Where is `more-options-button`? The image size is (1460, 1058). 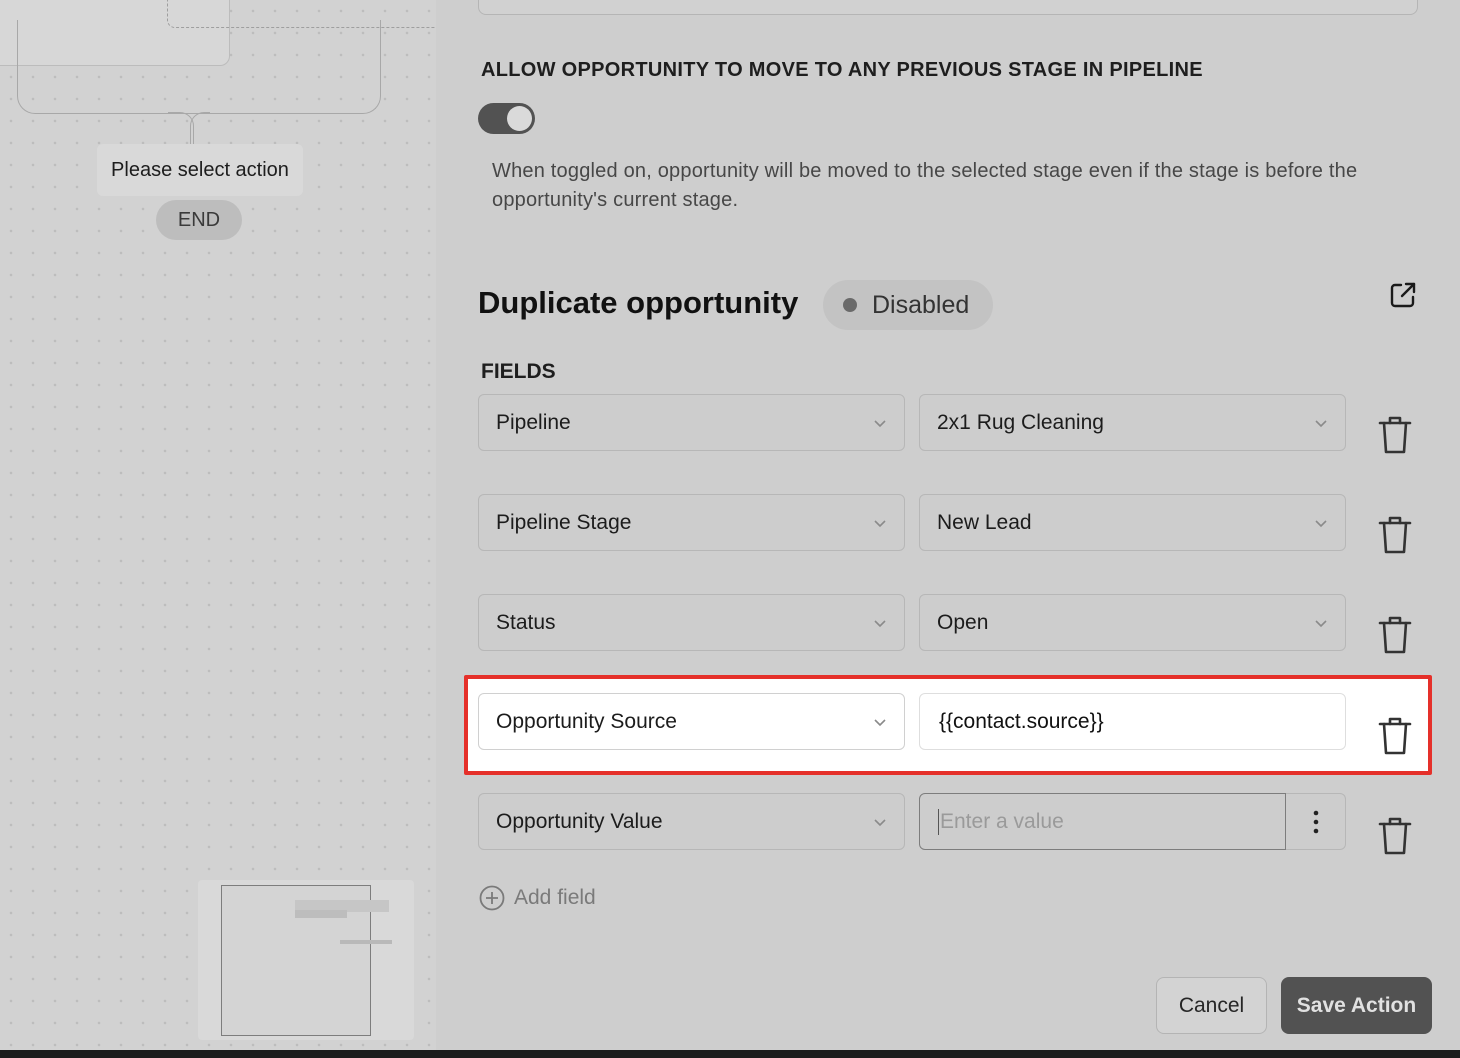 more-options-button is located at coordinates (1316, 821).